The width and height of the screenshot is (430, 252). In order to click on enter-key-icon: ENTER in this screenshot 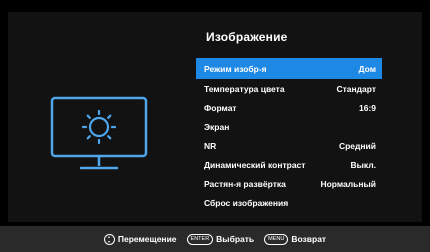, I will do `click(200, 239)`.